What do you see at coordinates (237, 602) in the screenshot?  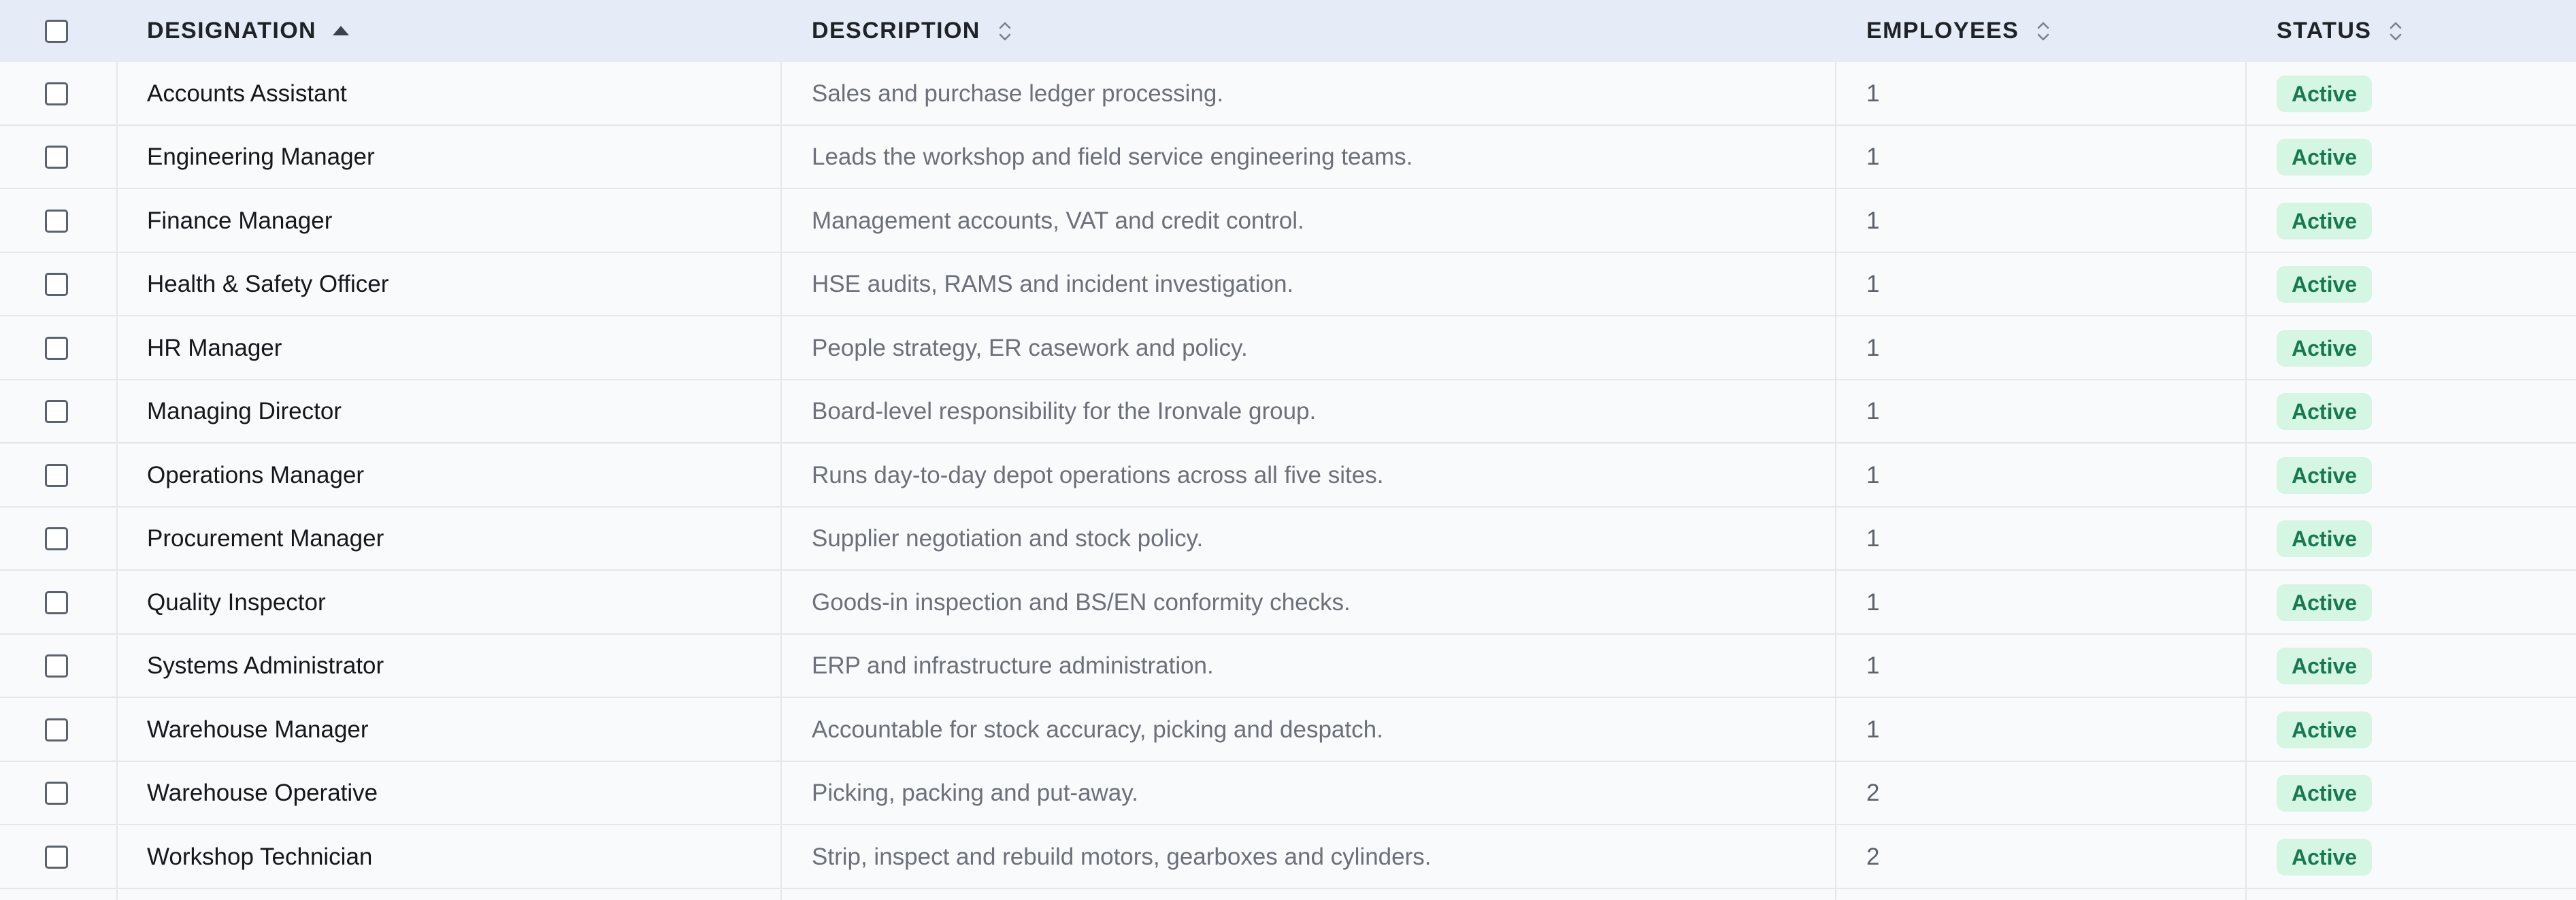 I see `designation-cell: Quality Inspector` at bounding box center [237, 602].